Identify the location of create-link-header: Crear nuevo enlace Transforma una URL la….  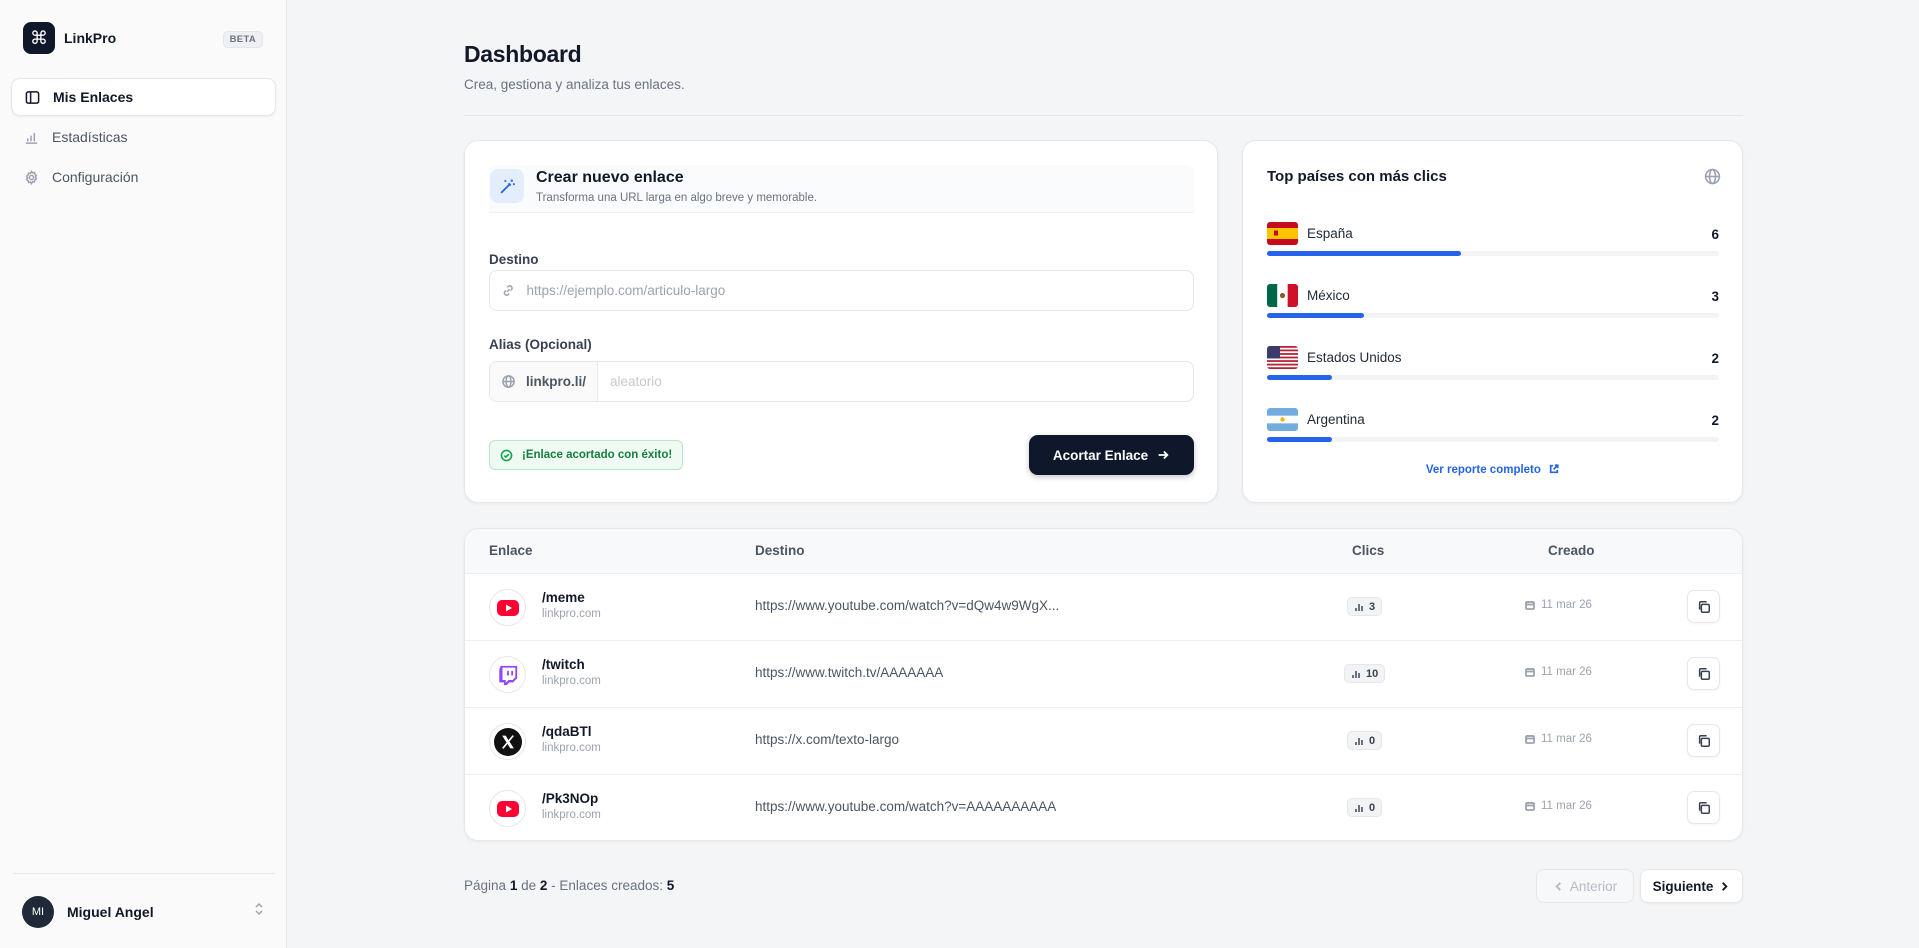
(841, 189).